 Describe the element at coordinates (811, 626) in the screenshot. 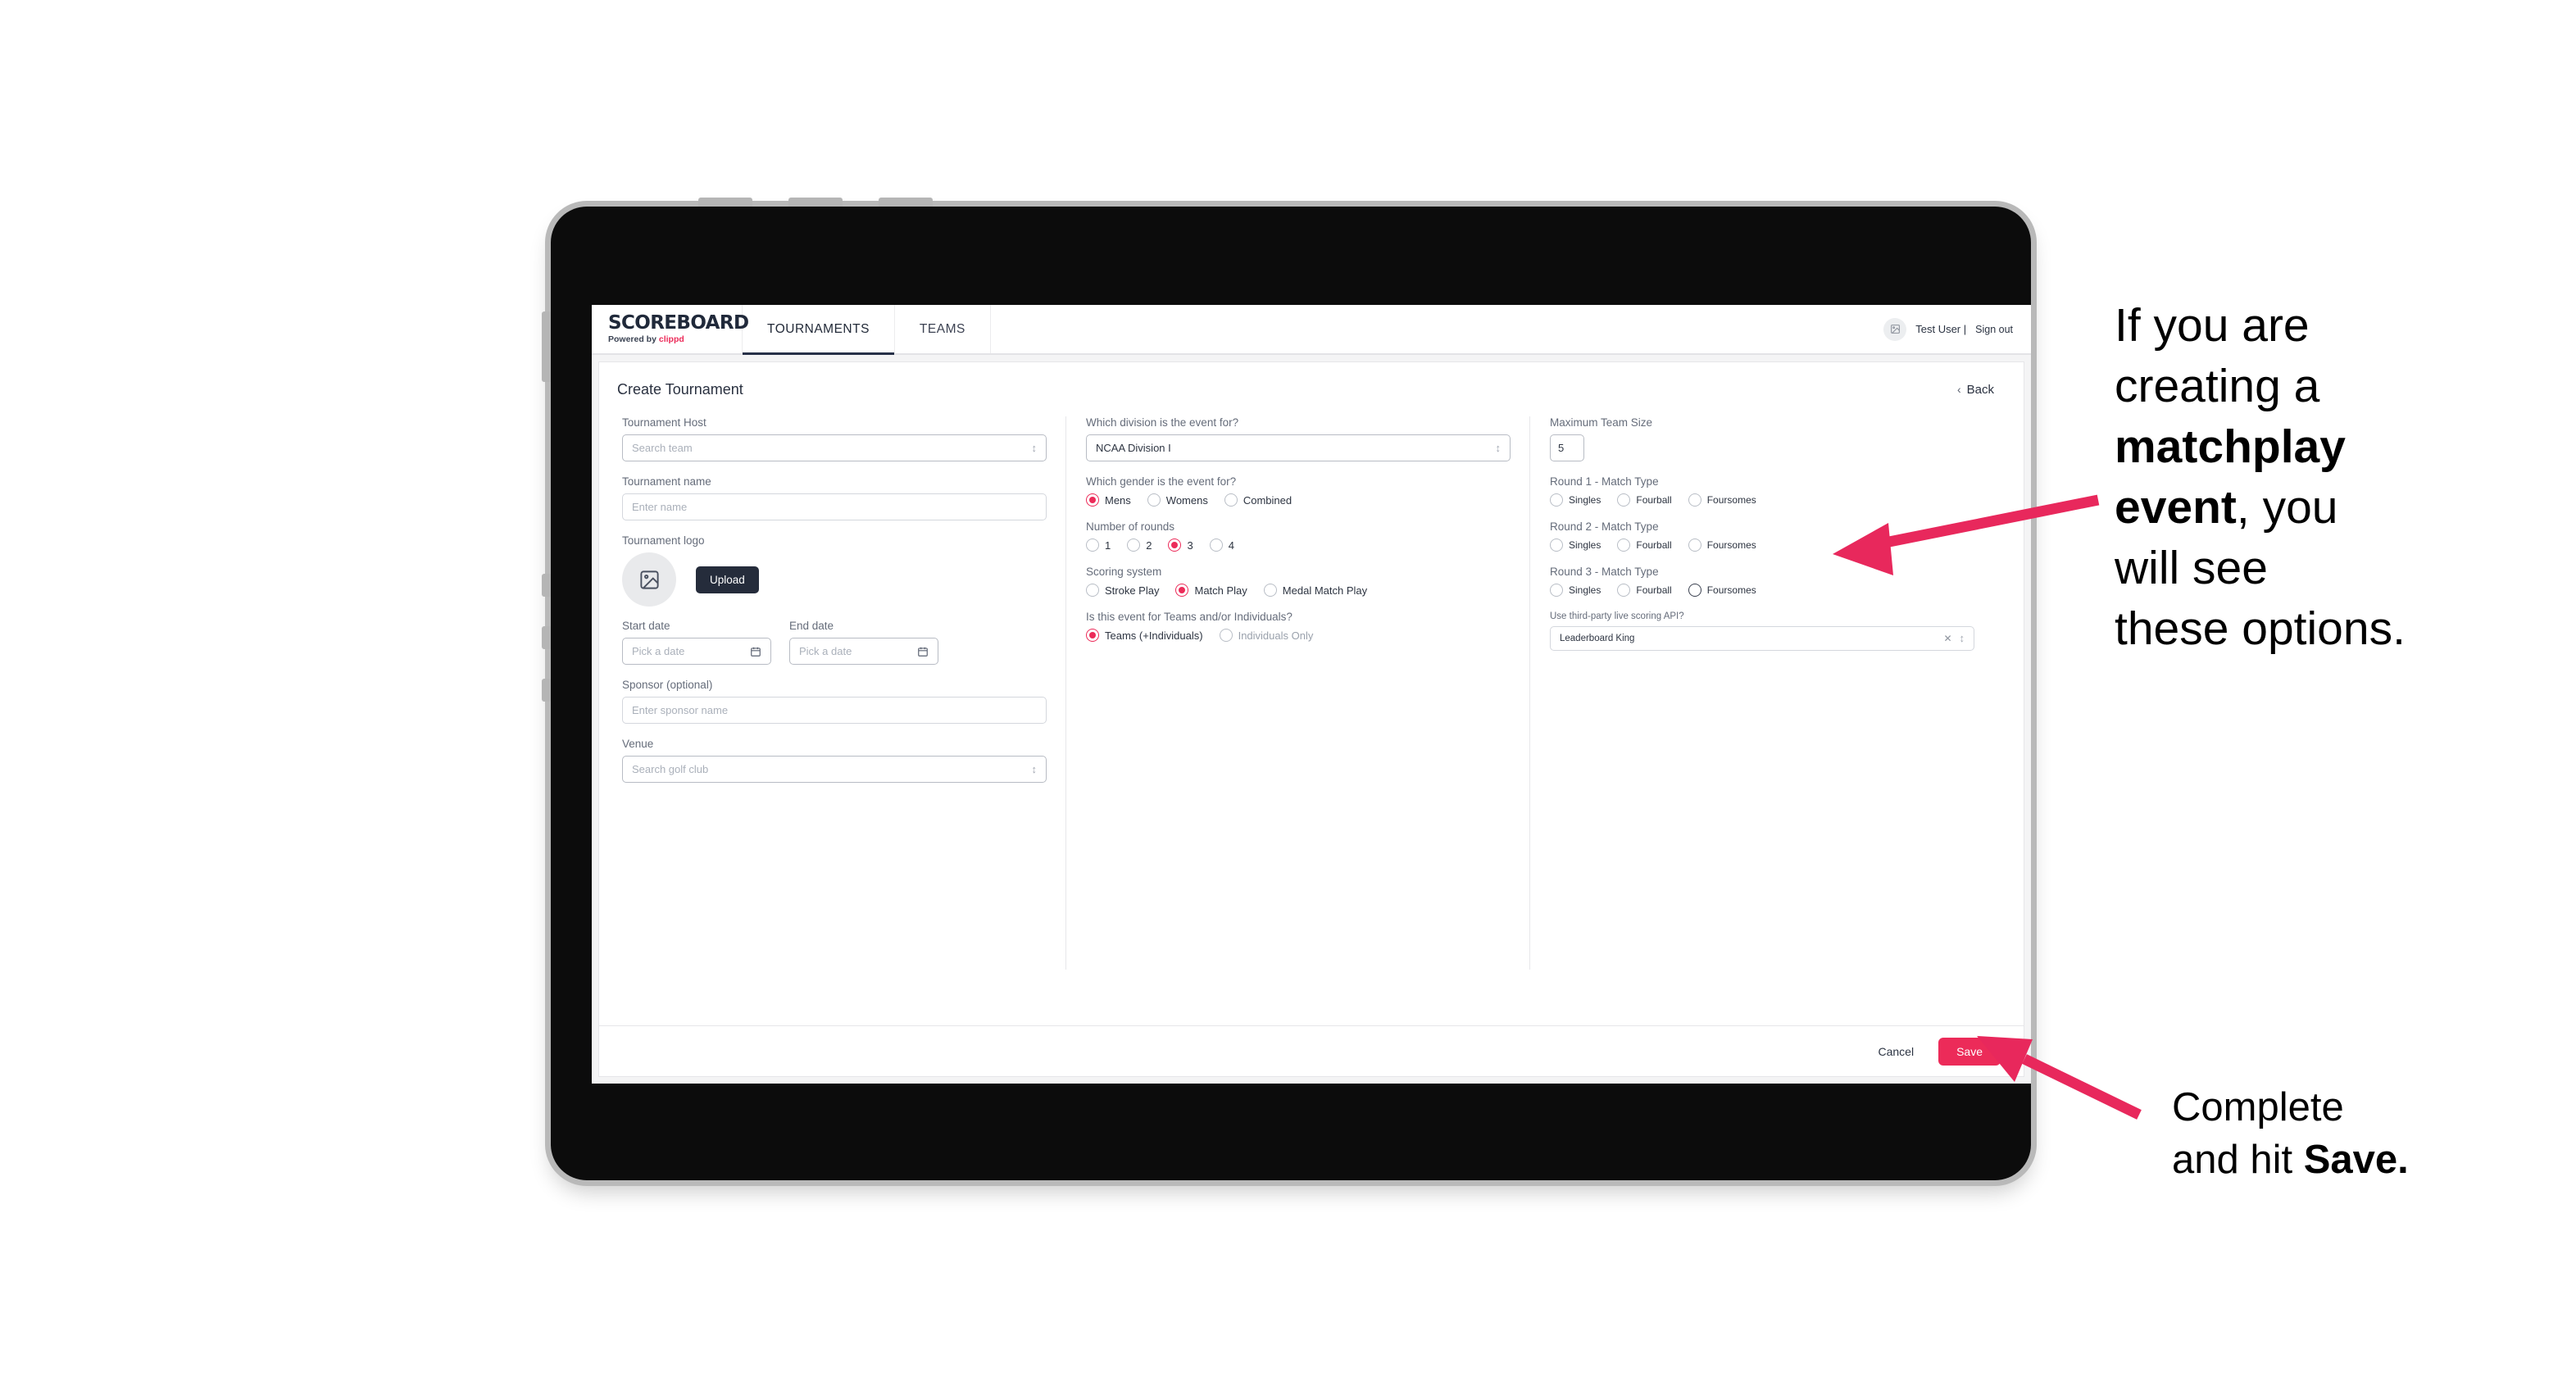

I see `end-date-label: End date` at that location.